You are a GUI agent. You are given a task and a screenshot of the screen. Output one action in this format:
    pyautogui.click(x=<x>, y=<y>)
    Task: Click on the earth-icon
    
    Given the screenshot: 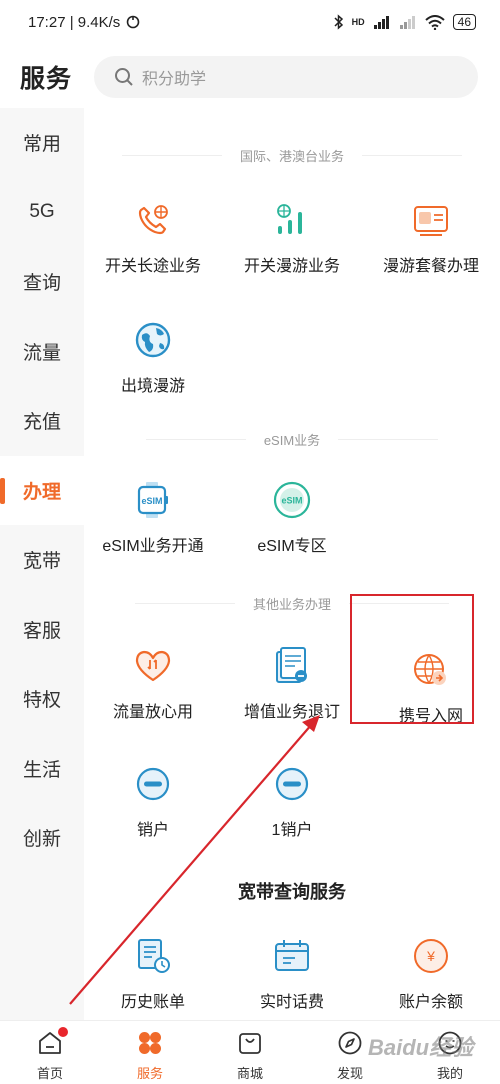 What is the action you would take?
    pyautogui.click(x=153, y=340)
    